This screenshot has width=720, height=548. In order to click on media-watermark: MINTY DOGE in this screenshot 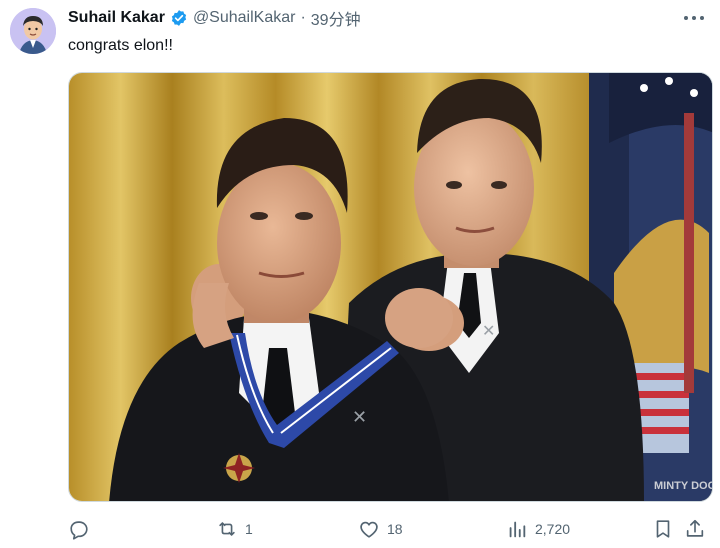, I will do `click(683, 486)`.